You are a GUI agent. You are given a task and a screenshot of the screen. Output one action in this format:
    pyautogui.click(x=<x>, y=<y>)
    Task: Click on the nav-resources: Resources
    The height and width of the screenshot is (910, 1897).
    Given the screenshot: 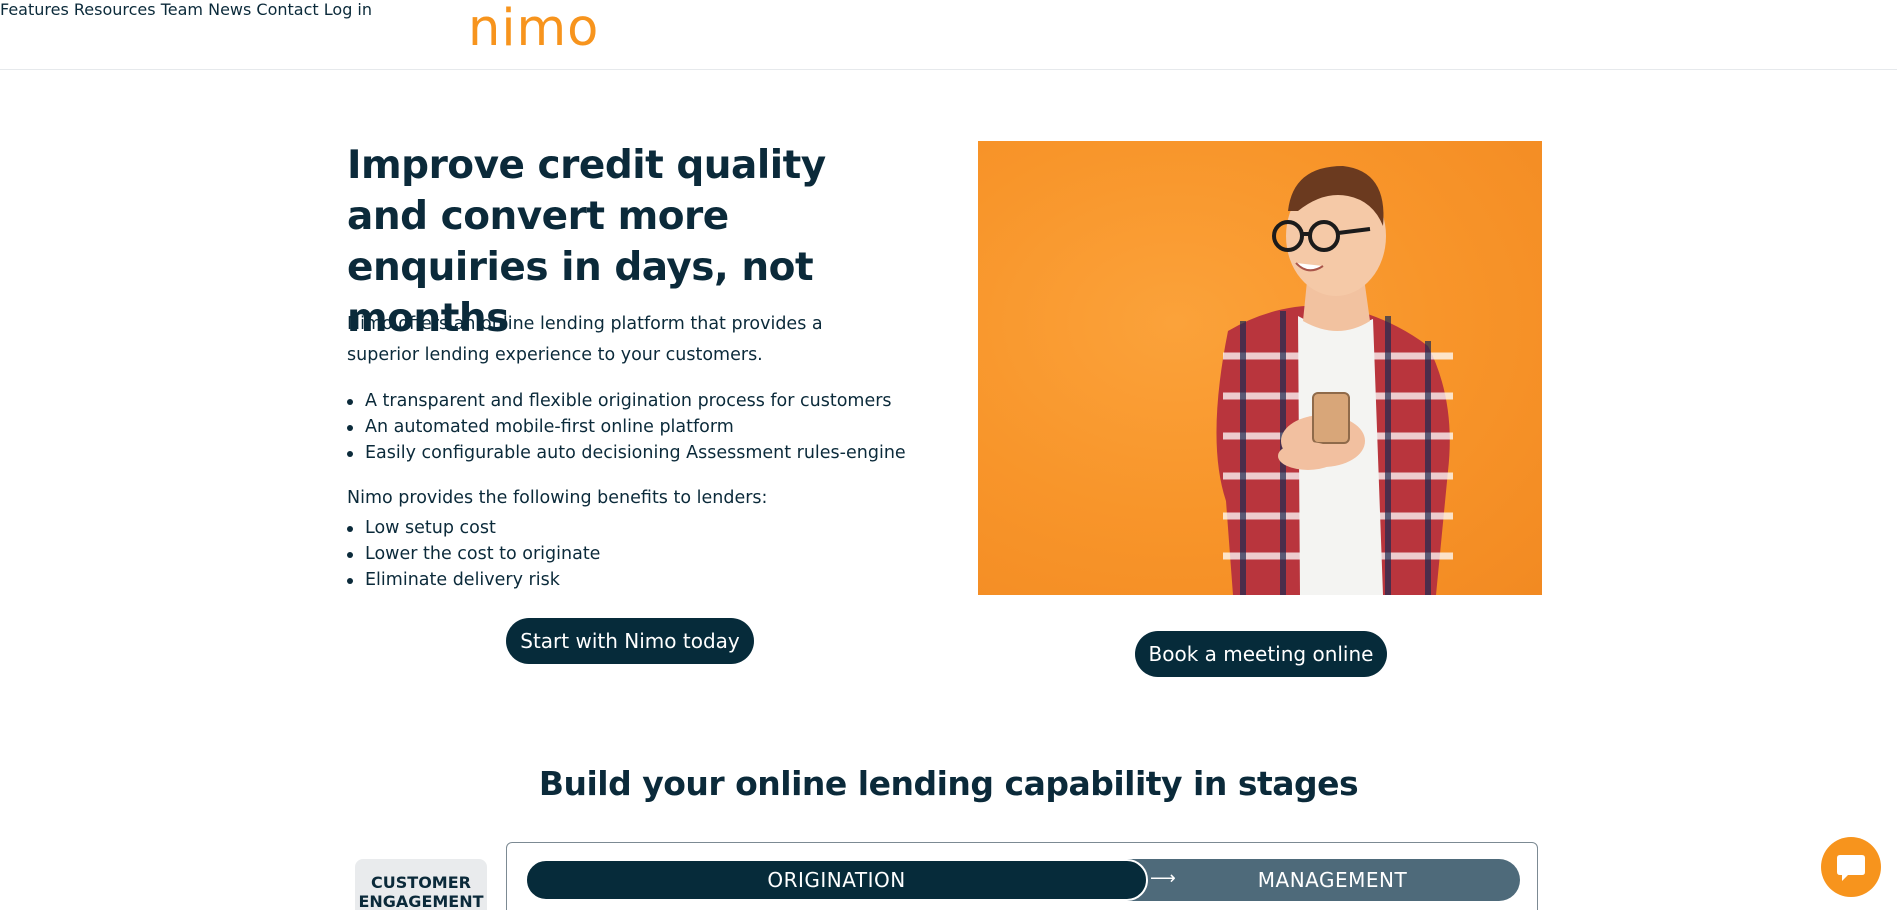 What is the action you would take?
    pyautogui.click(x=115, y=9)
    